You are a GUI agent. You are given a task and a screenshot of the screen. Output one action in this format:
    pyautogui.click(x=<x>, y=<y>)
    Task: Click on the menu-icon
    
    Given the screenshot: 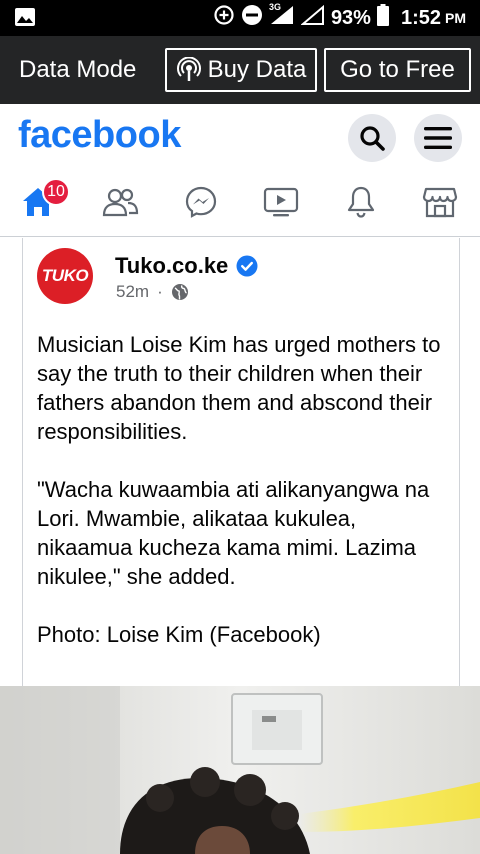 What is the action you would take?
    pyautogui.click(x=438, y=138)
    